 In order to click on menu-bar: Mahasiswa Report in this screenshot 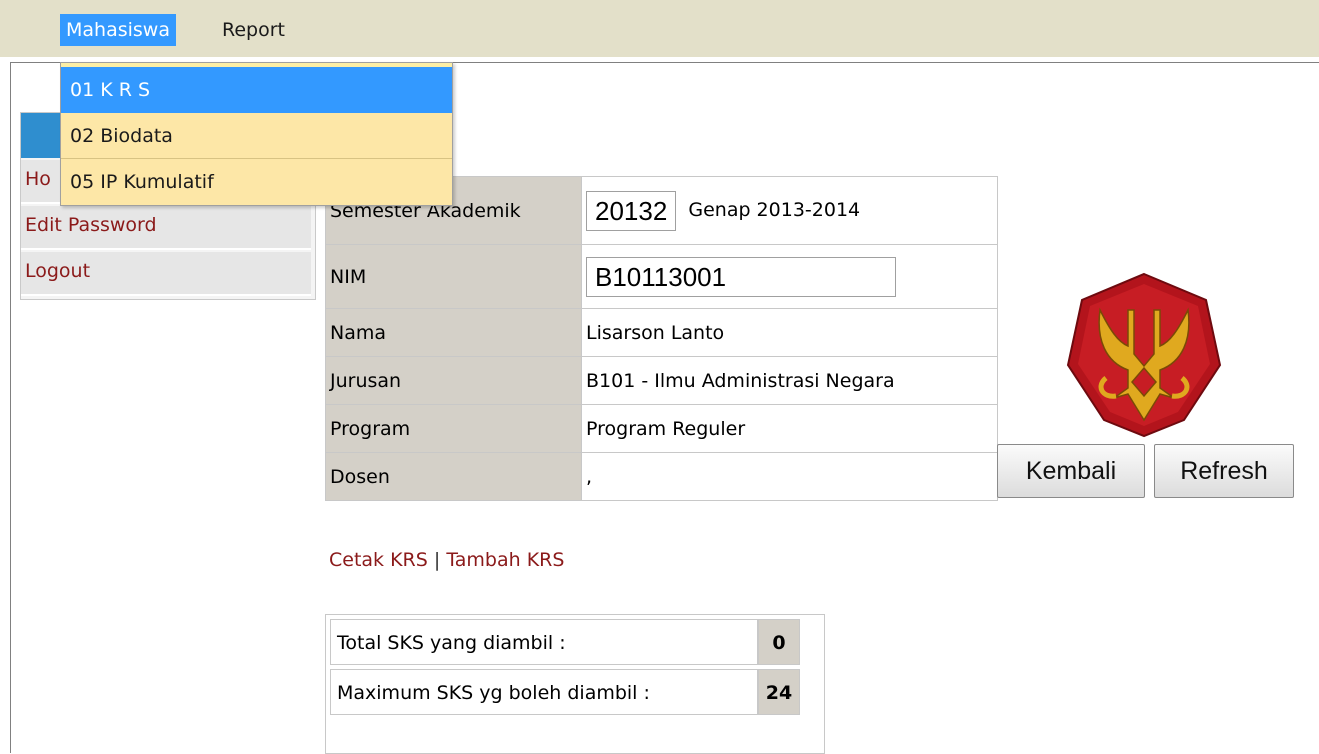, I will do `click(659, 28)`.